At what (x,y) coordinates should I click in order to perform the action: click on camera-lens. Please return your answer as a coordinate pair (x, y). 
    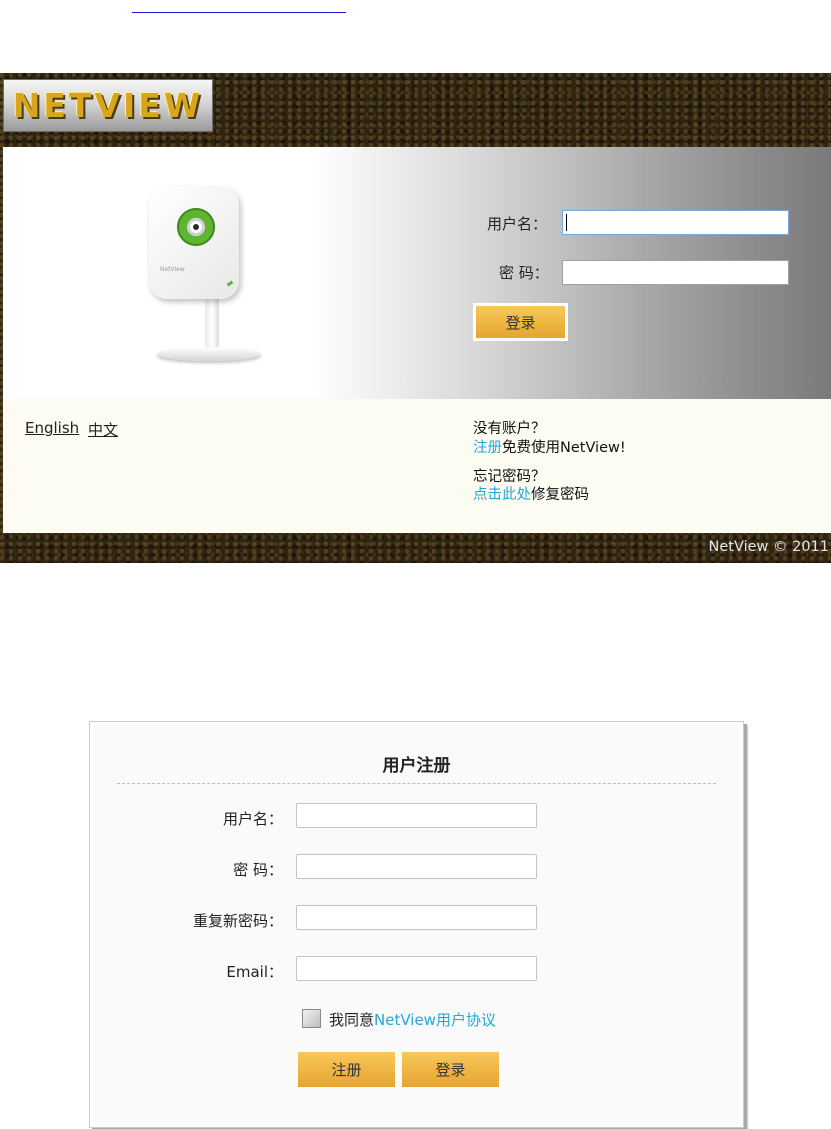
    Looking at the image, I should click on (196, 227).